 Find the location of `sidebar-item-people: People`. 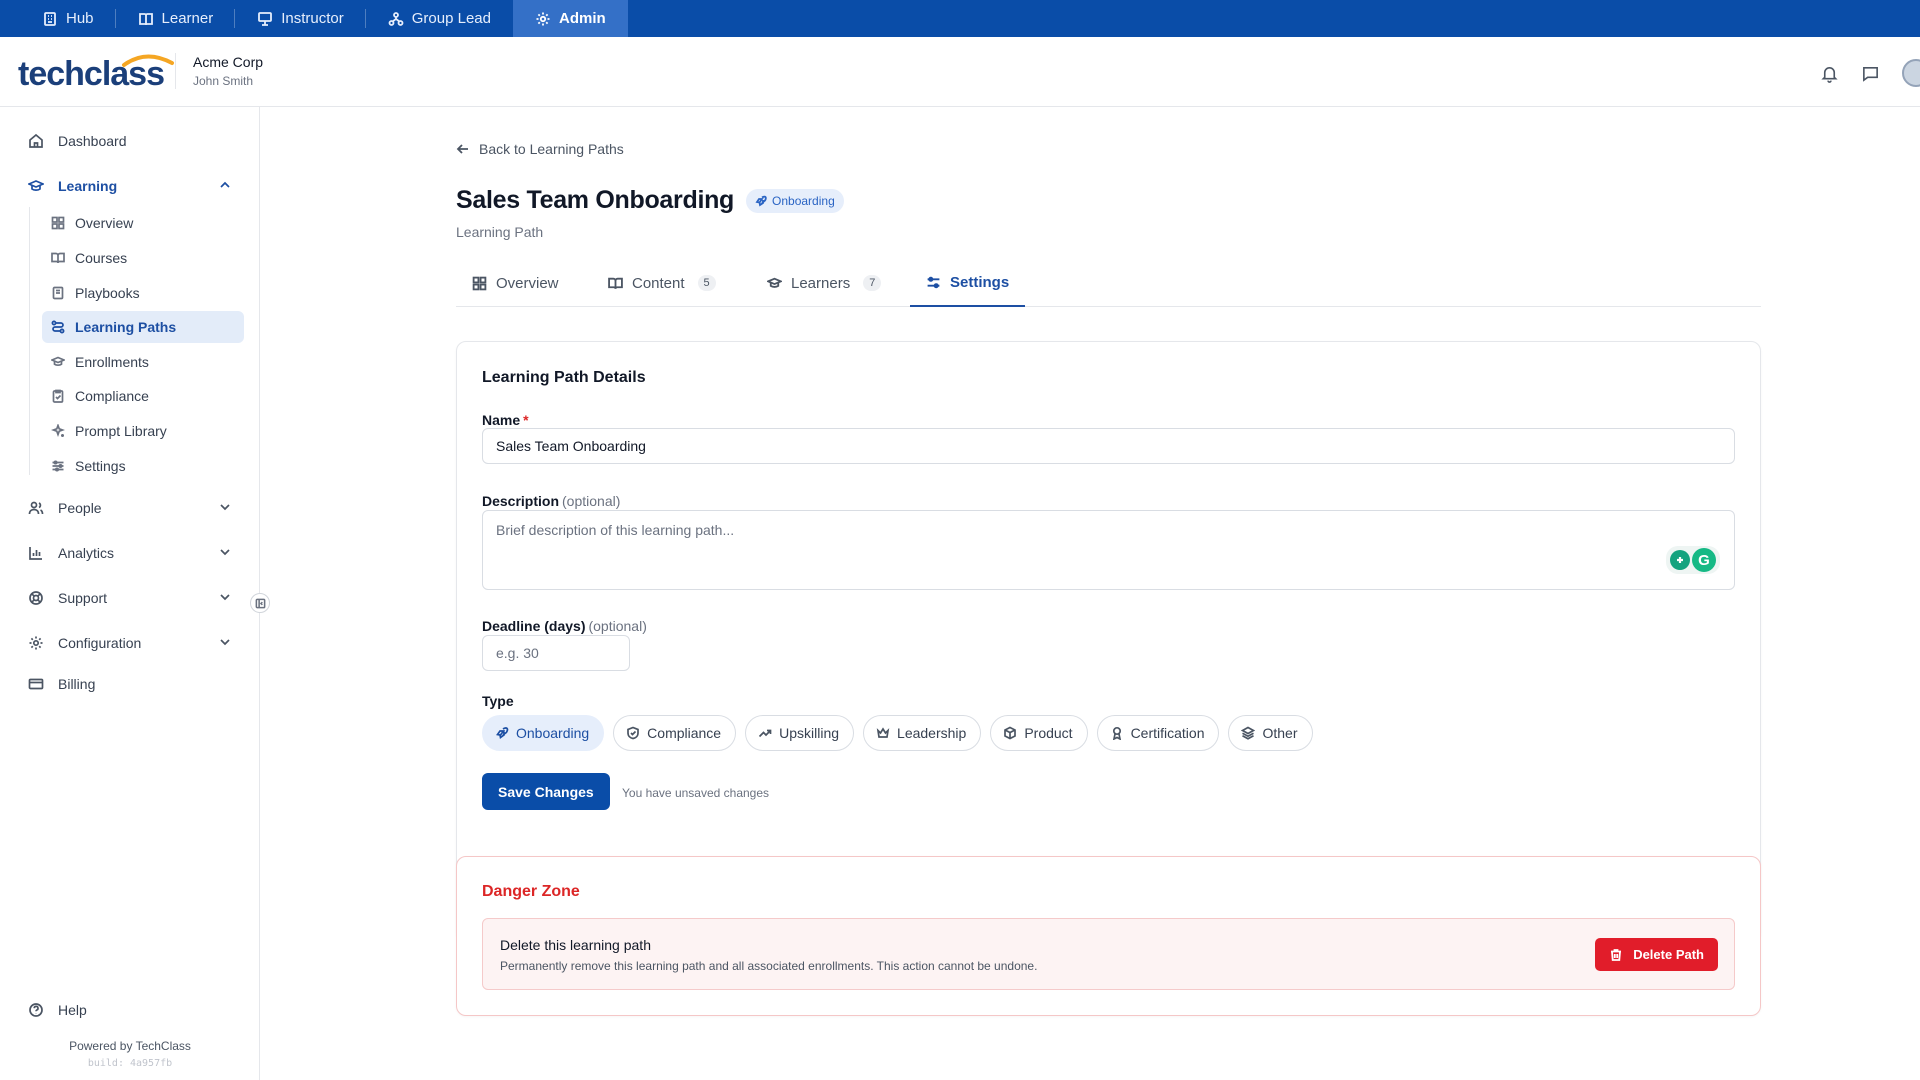

sidebar-item-people: People is located at coordinates (132, 508).